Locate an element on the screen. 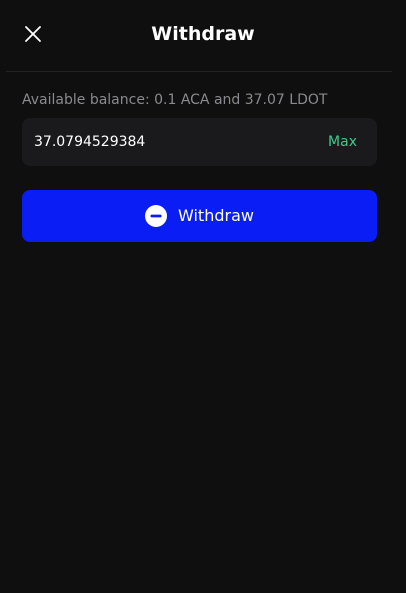 Image resolution: width=406 pixels, height=593 pixels. max-button: Max is located at coordinates (342, 142).